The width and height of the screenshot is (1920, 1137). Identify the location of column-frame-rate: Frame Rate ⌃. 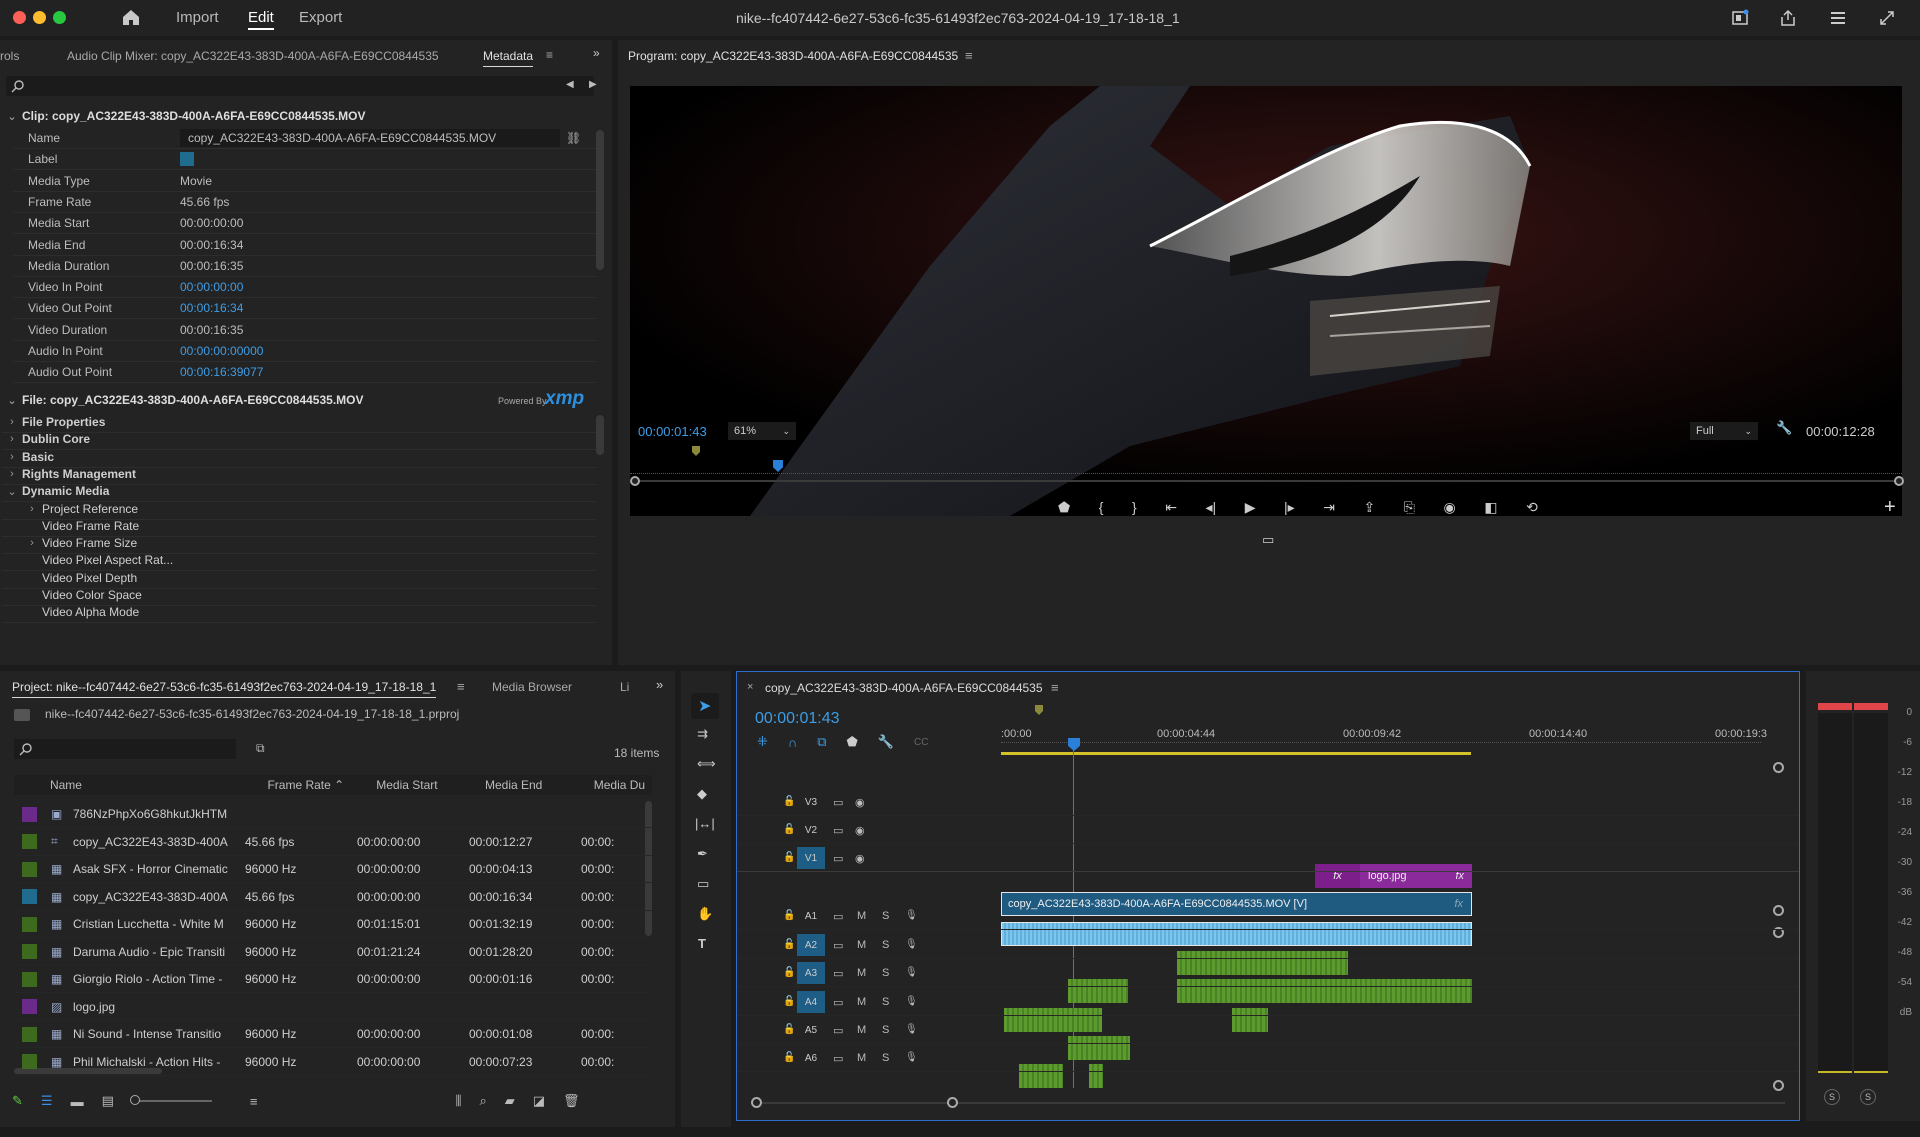
(321, 785).